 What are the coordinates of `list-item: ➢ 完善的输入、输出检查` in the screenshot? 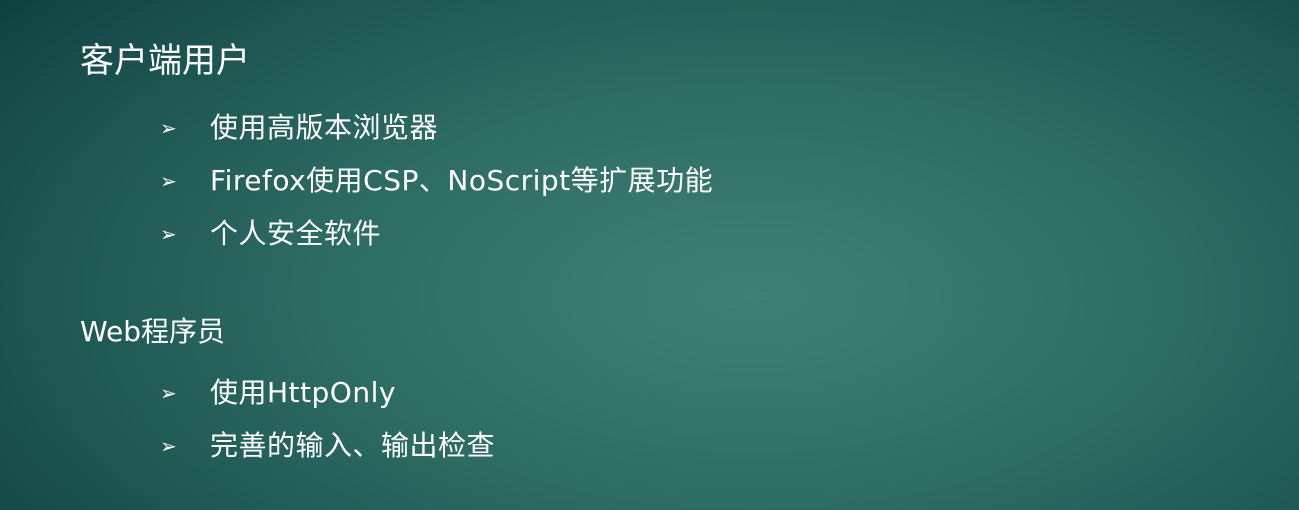 It's located at (327, 445).